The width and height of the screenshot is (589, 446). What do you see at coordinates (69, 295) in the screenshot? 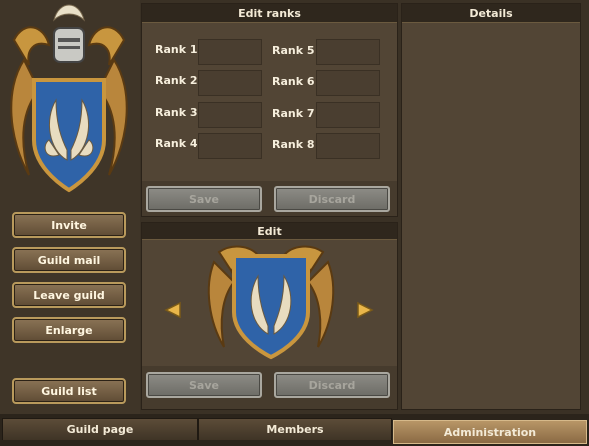
I see `leave-guild-button: Leave guild` at bounding box center [69, 295].